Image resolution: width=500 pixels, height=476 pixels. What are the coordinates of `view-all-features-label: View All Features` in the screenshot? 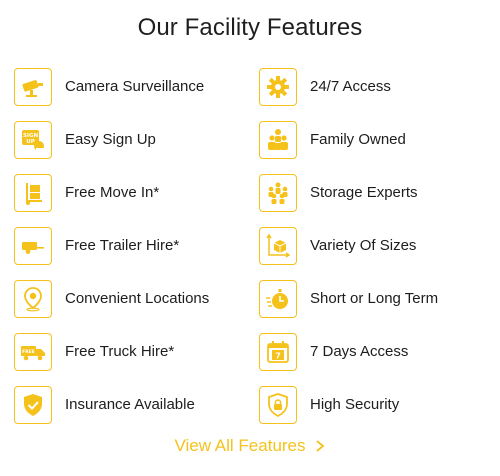 It's located at (240, 445).